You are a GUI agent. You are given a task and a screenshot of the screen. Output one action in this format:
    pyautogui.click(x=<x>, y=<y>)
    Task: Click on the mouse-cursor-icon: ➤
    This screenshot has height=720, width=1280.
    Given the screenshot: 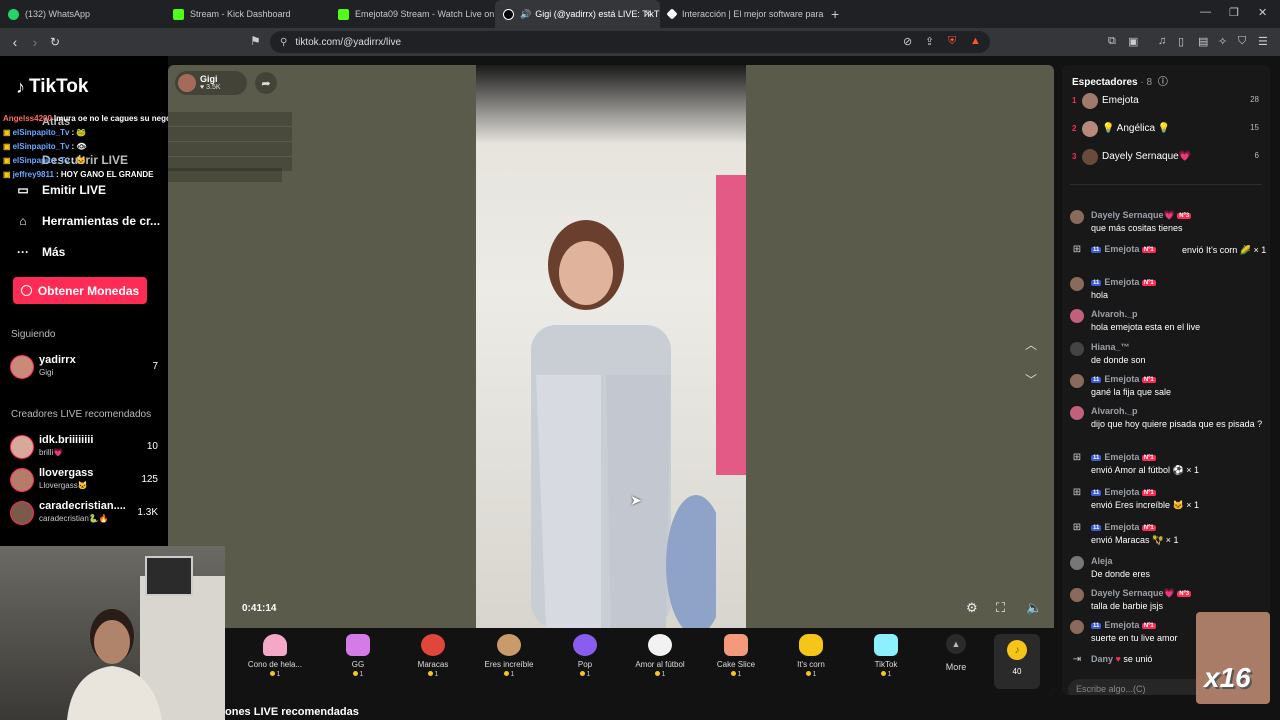 What is the action you would take?
    pyautogui.click(x=636, y=500)
    